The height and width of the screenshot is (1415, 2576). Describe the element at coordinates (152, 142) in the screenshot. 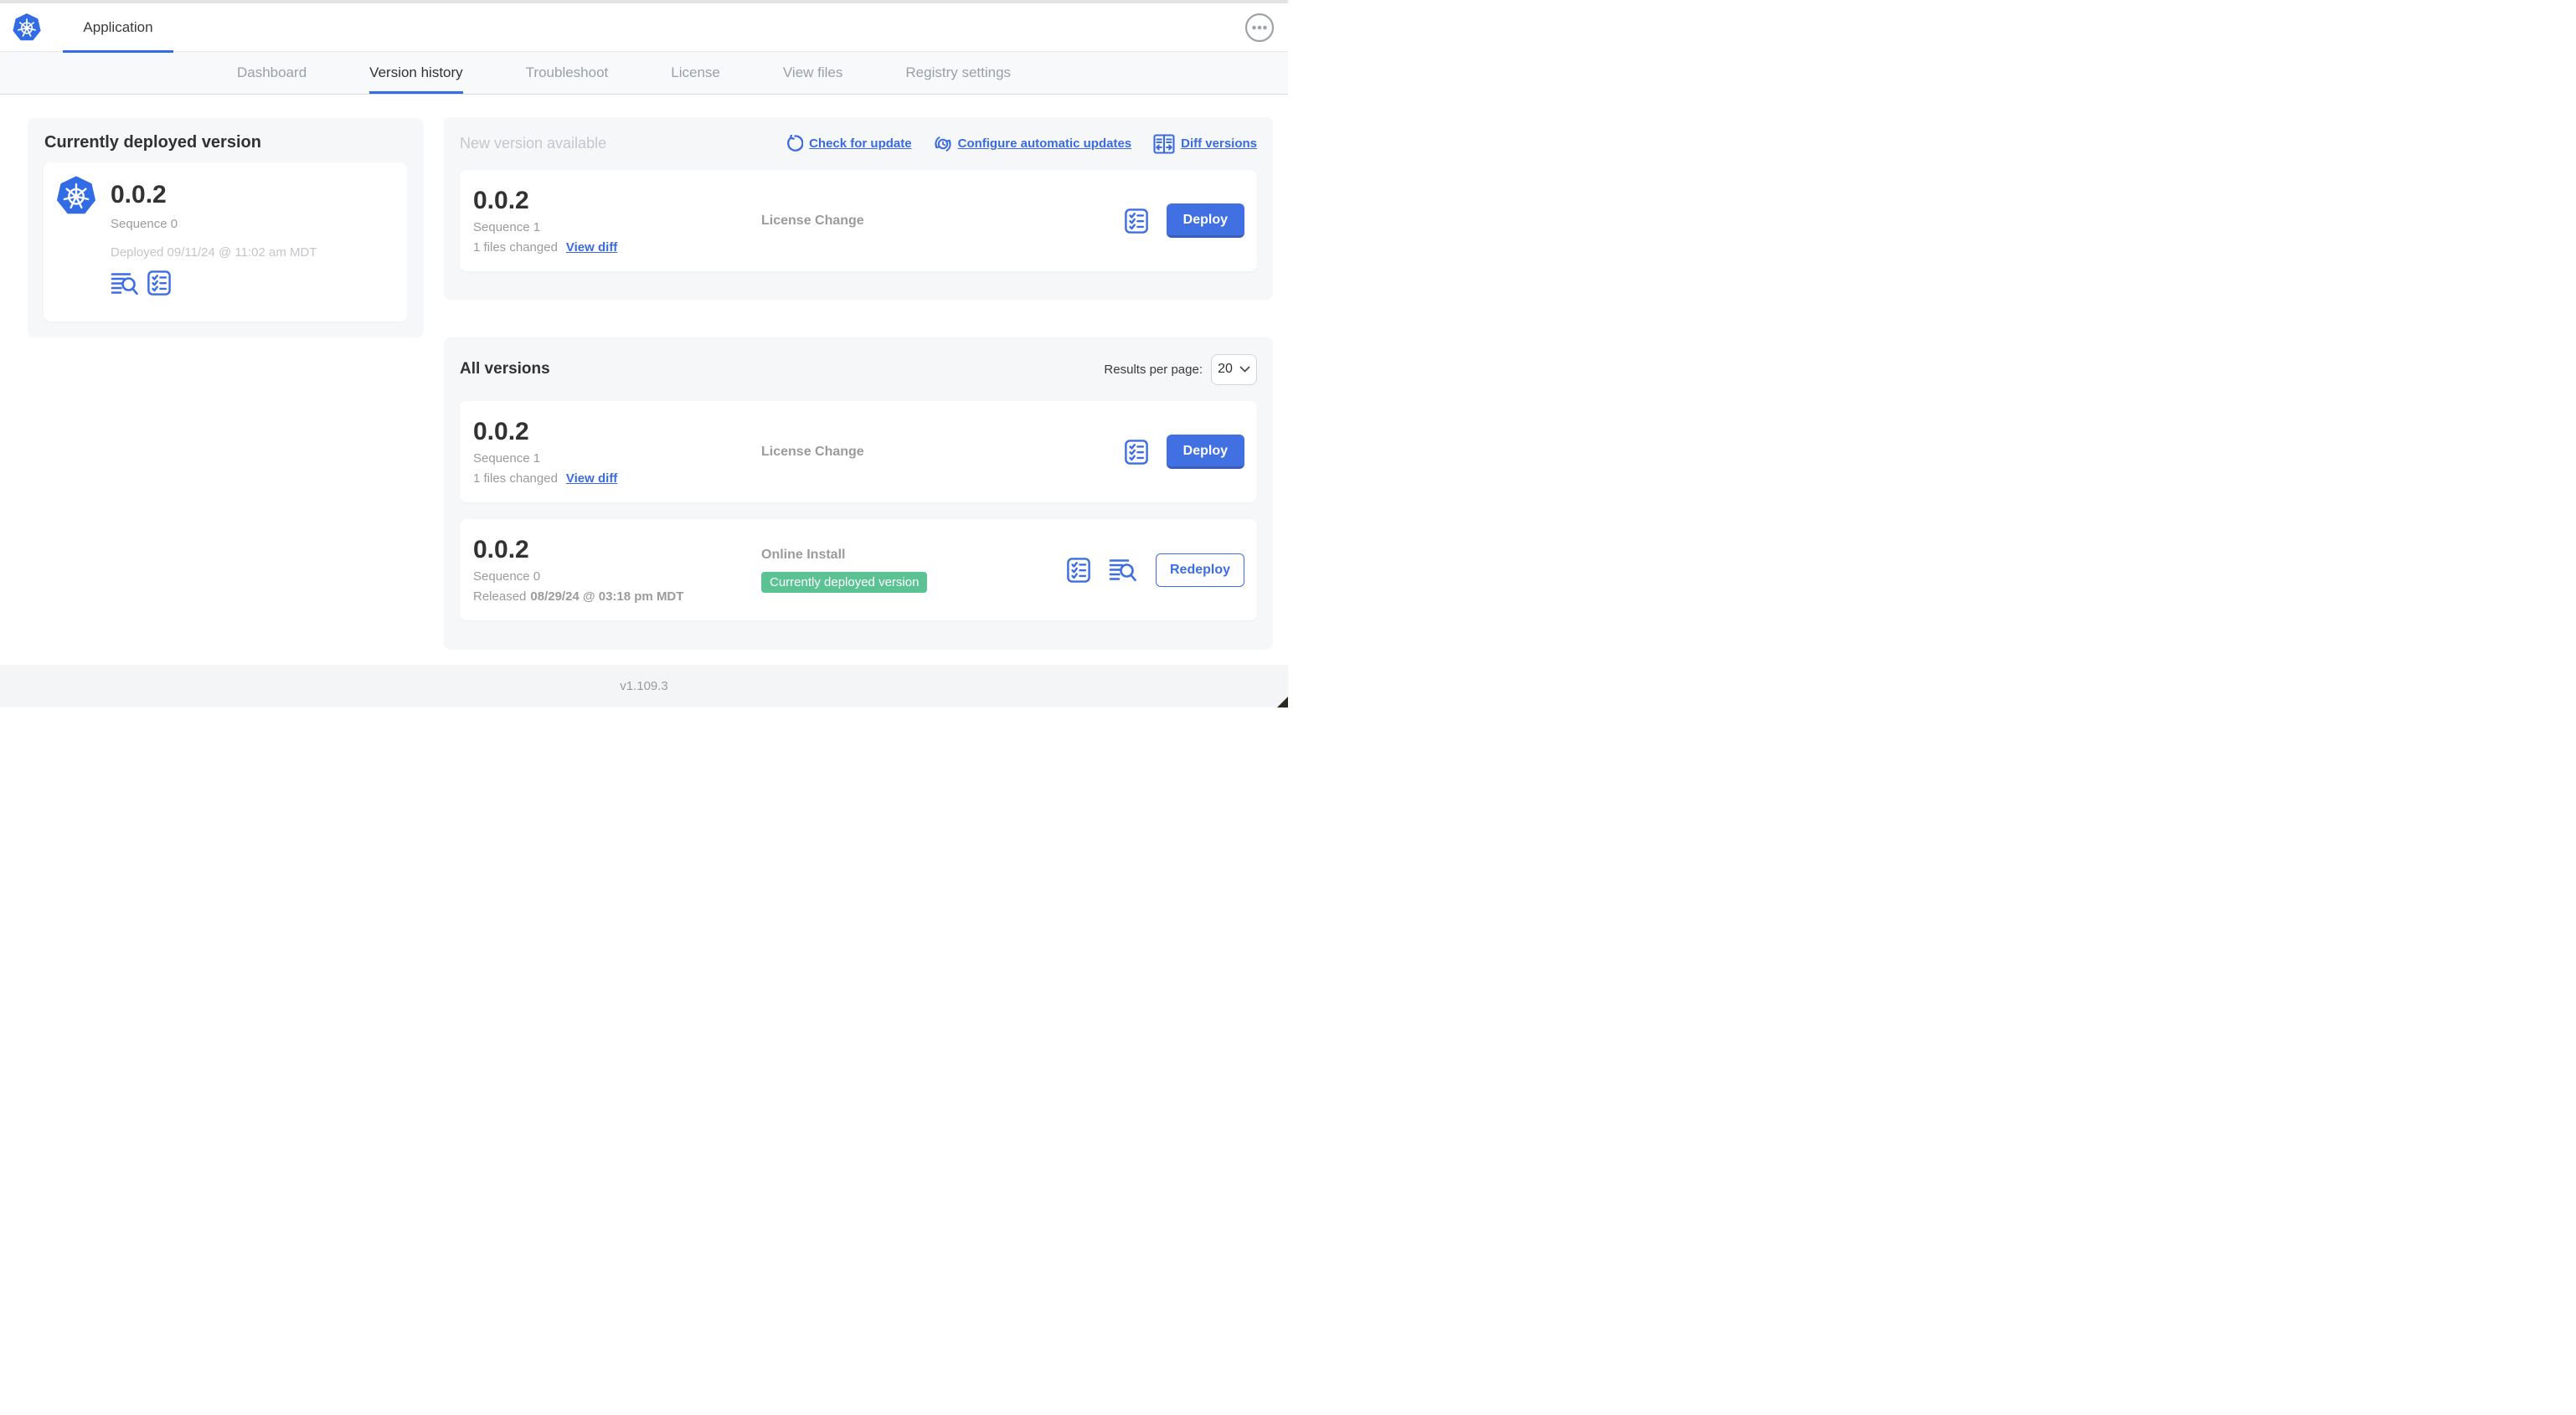

I see `currently-deployed-heading: Currently deployed version` at that location.